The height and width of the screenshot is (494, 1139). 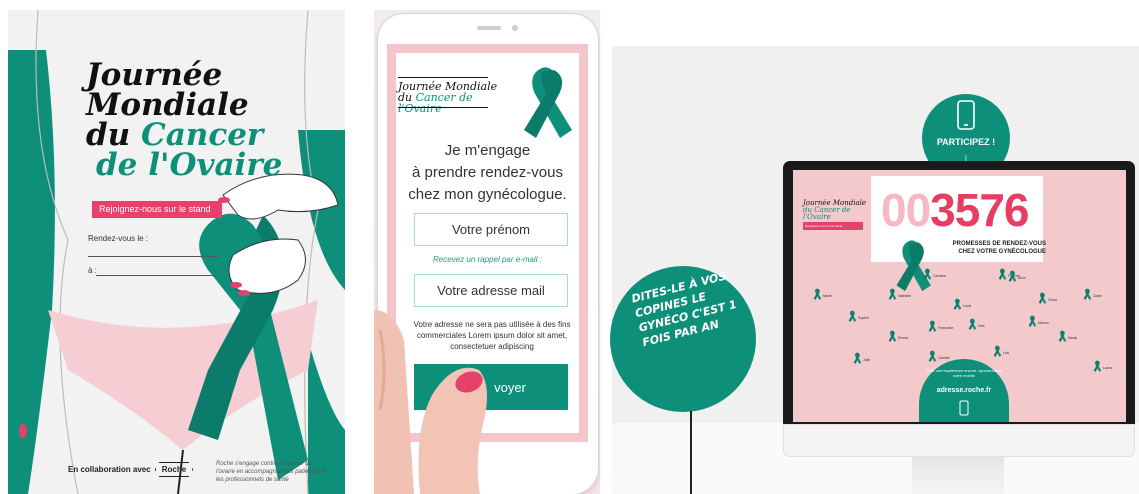 What do you see at coordinates (489, 28) in the screenshot?
I see `phone-speaker` at bounding box center [489, 28].